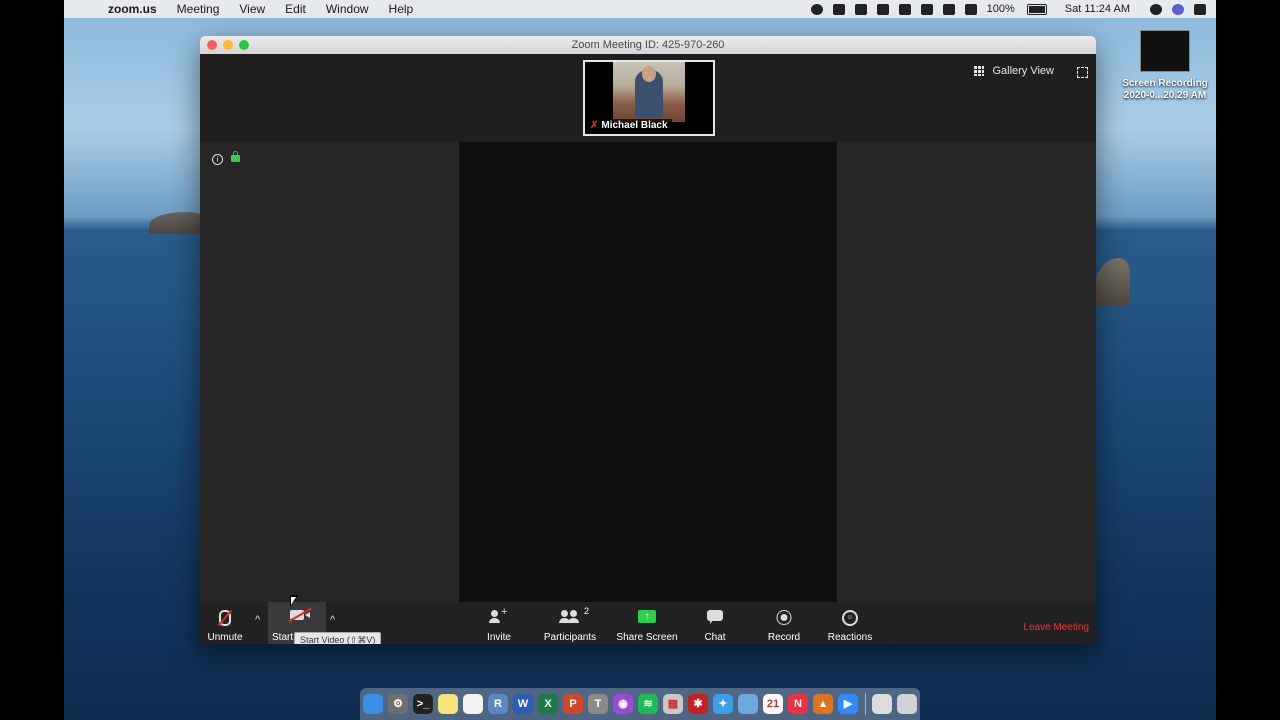  What do you see at coordinates (252, 9) in the screenshot?
I see `menu-view: View` at bounding box center [252, 9].